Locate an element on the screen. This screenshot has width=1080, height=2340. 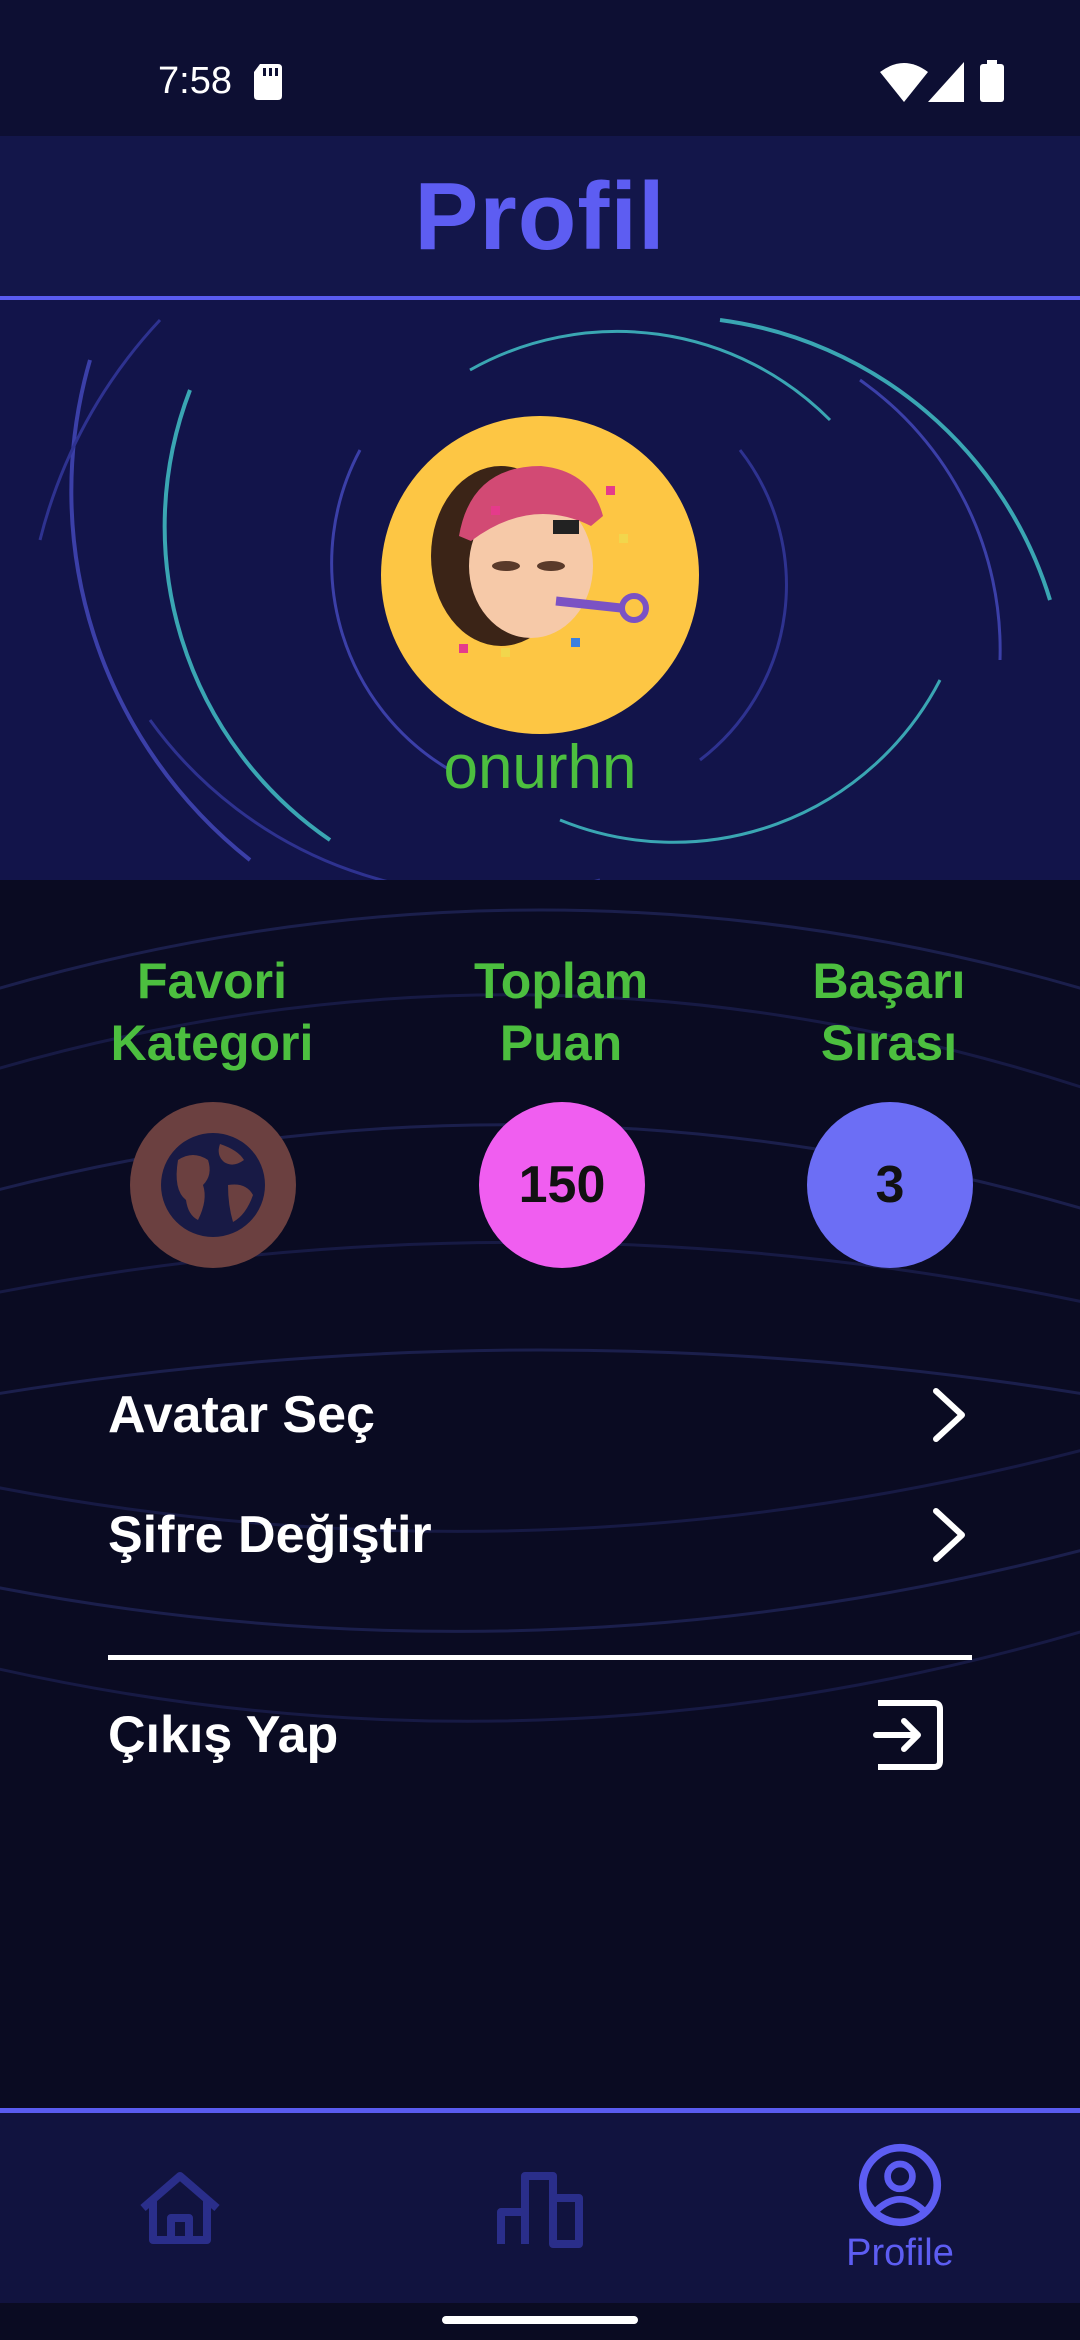
gesture-handle is located at coordinates (540, 2320).